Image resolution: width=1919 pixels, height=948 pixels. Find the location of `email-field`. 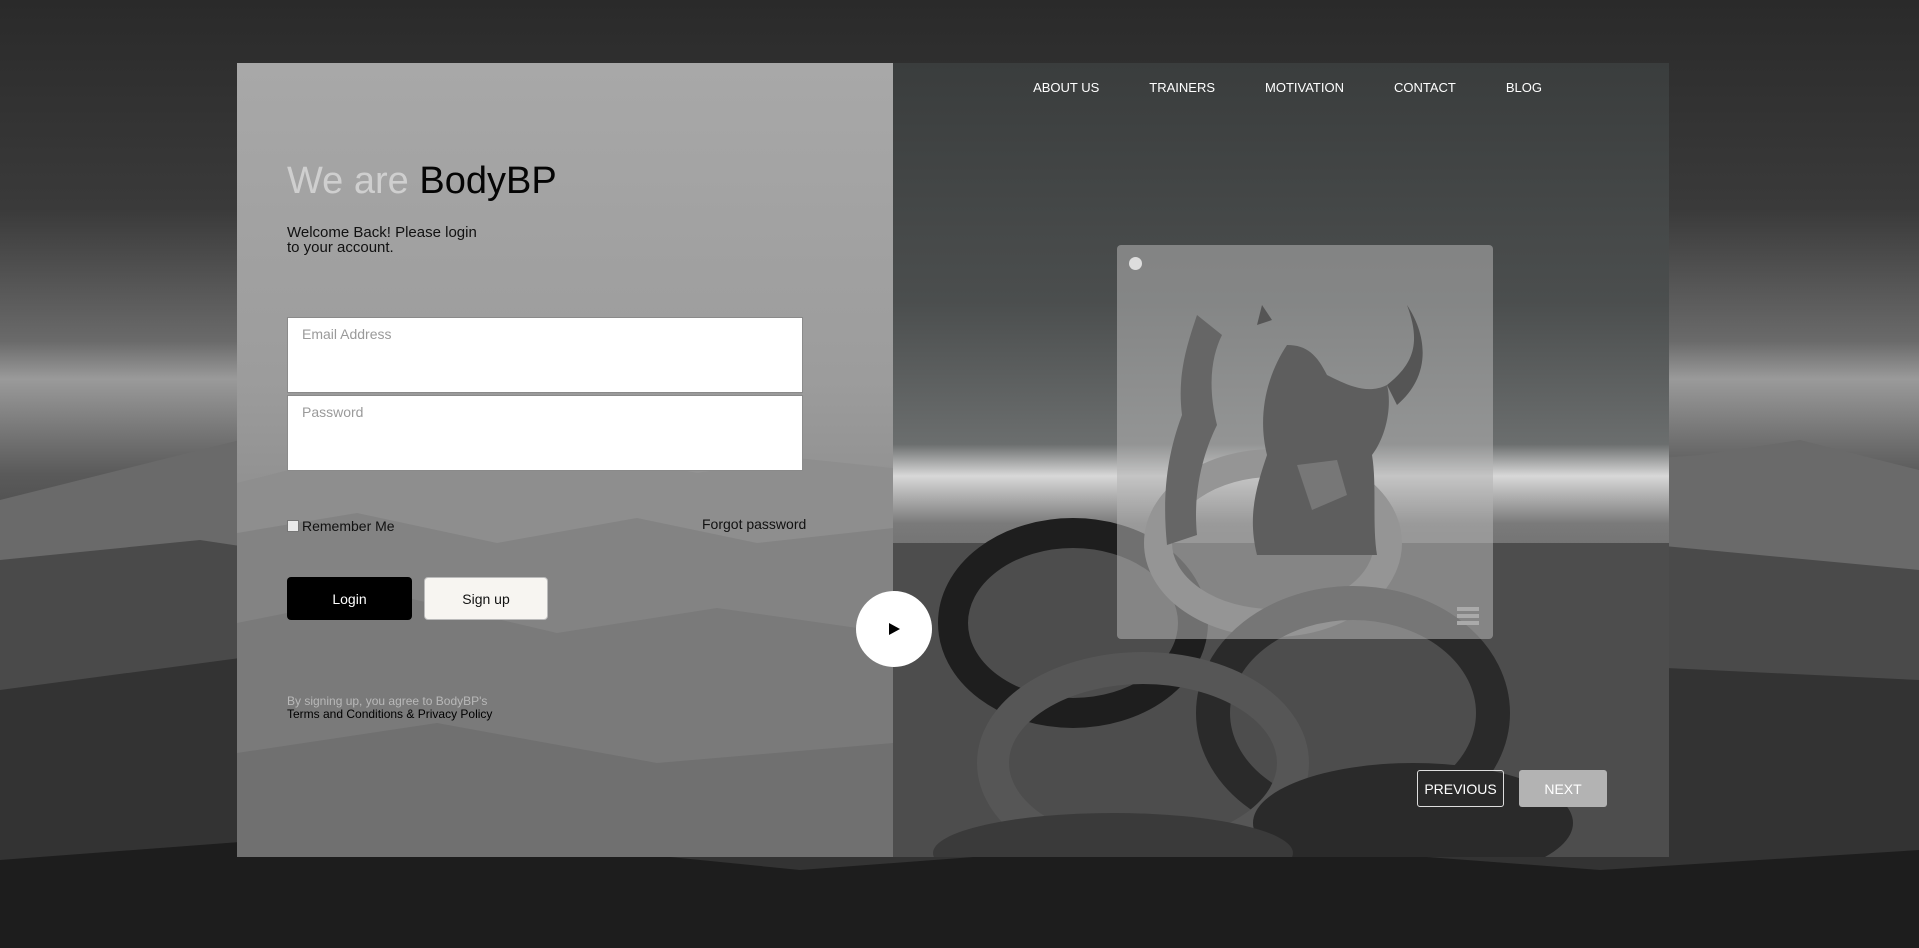

email-field is located at coordinates (542, 334).